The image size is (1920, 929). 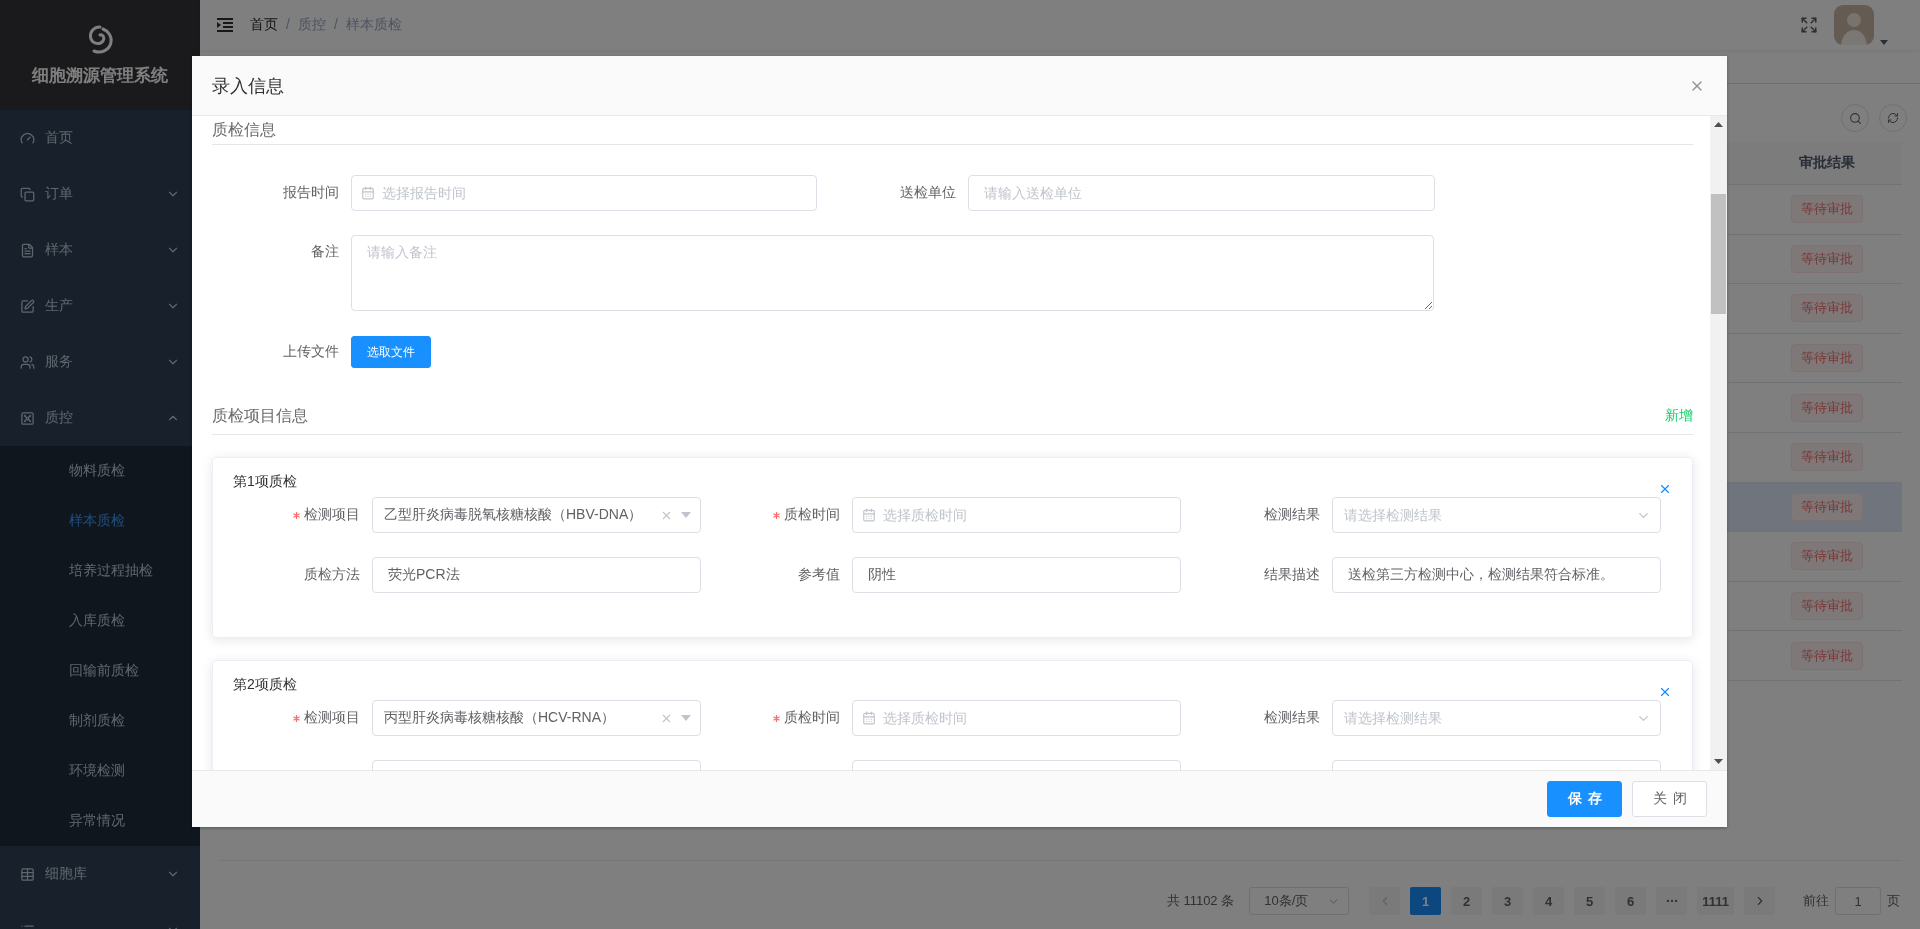 I want to click on field-label: 结果描述, so click(x=1292, y=575).